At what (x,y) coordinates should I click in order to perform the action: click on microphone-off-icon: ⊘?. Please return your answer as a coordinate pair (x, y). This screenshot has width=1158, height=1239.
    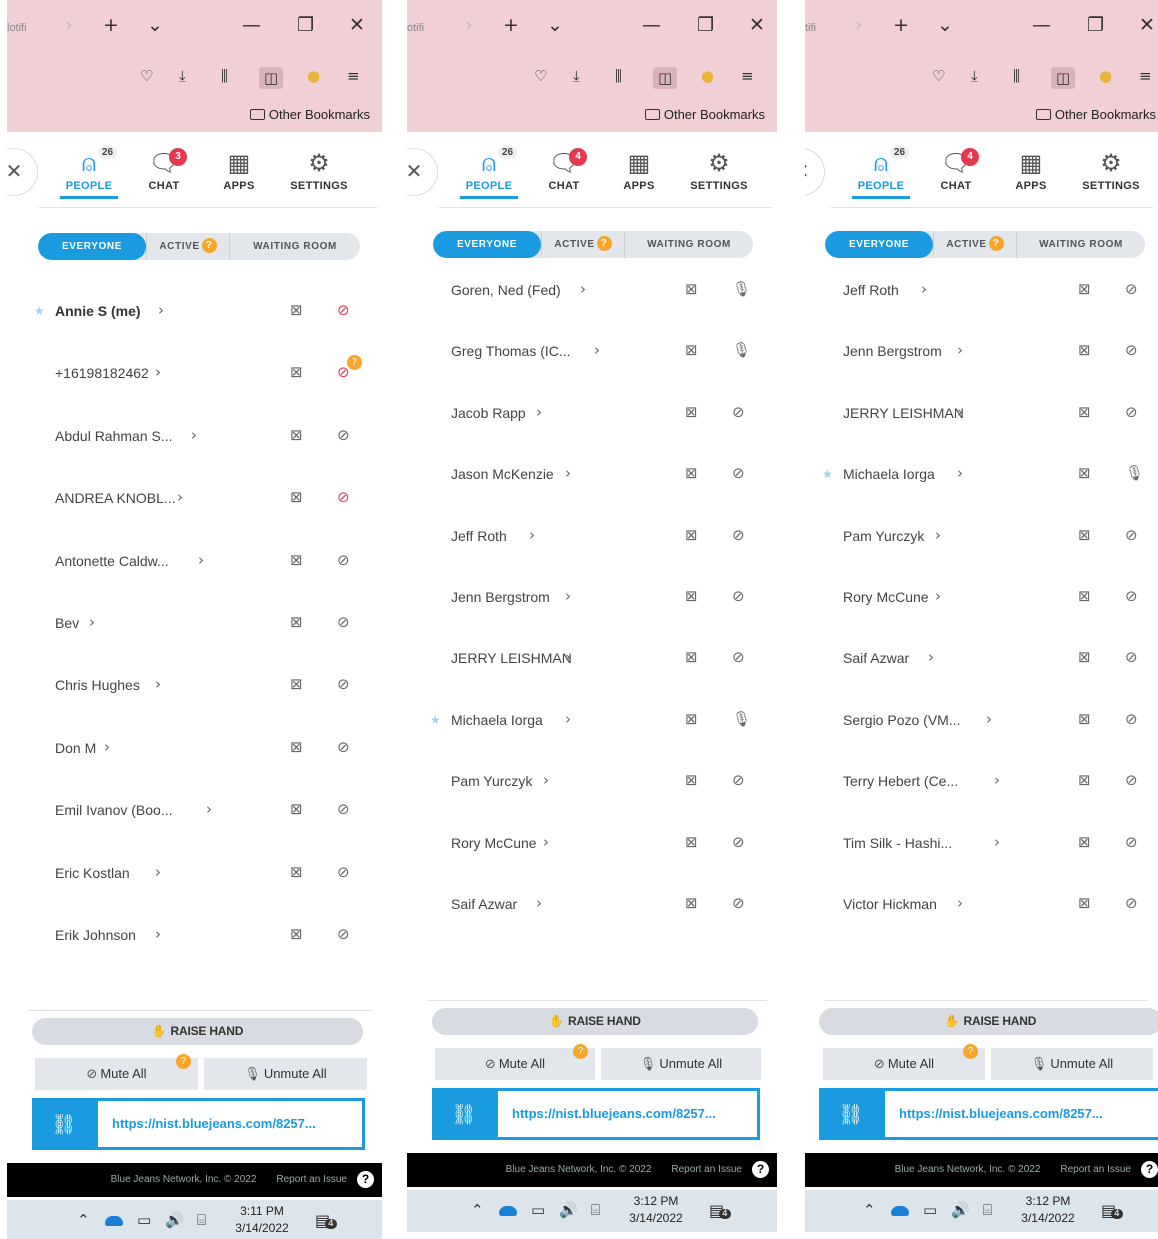
    Looking at the image, I should click on (349, 368).